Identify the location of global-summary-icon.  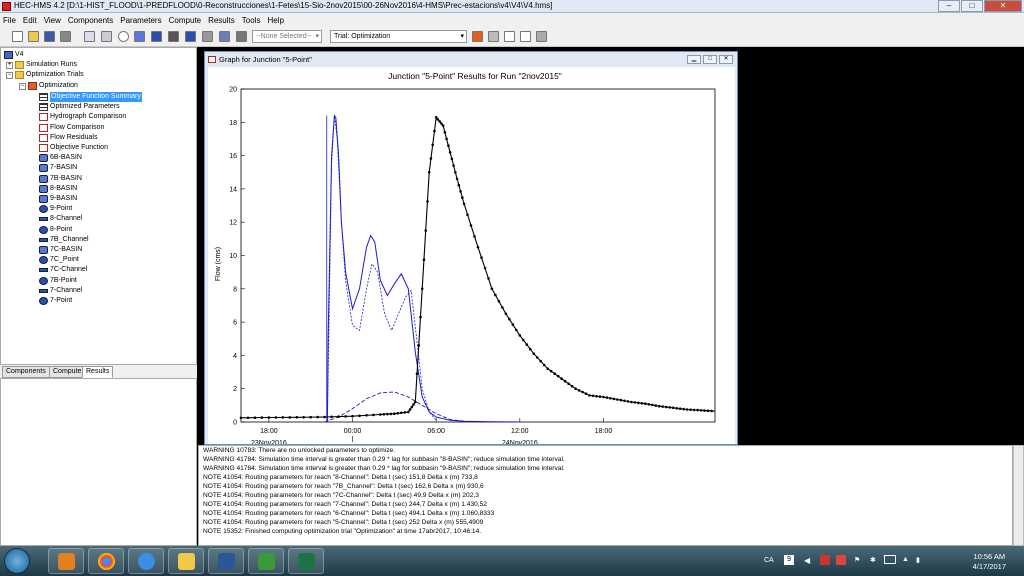
(493, 36).